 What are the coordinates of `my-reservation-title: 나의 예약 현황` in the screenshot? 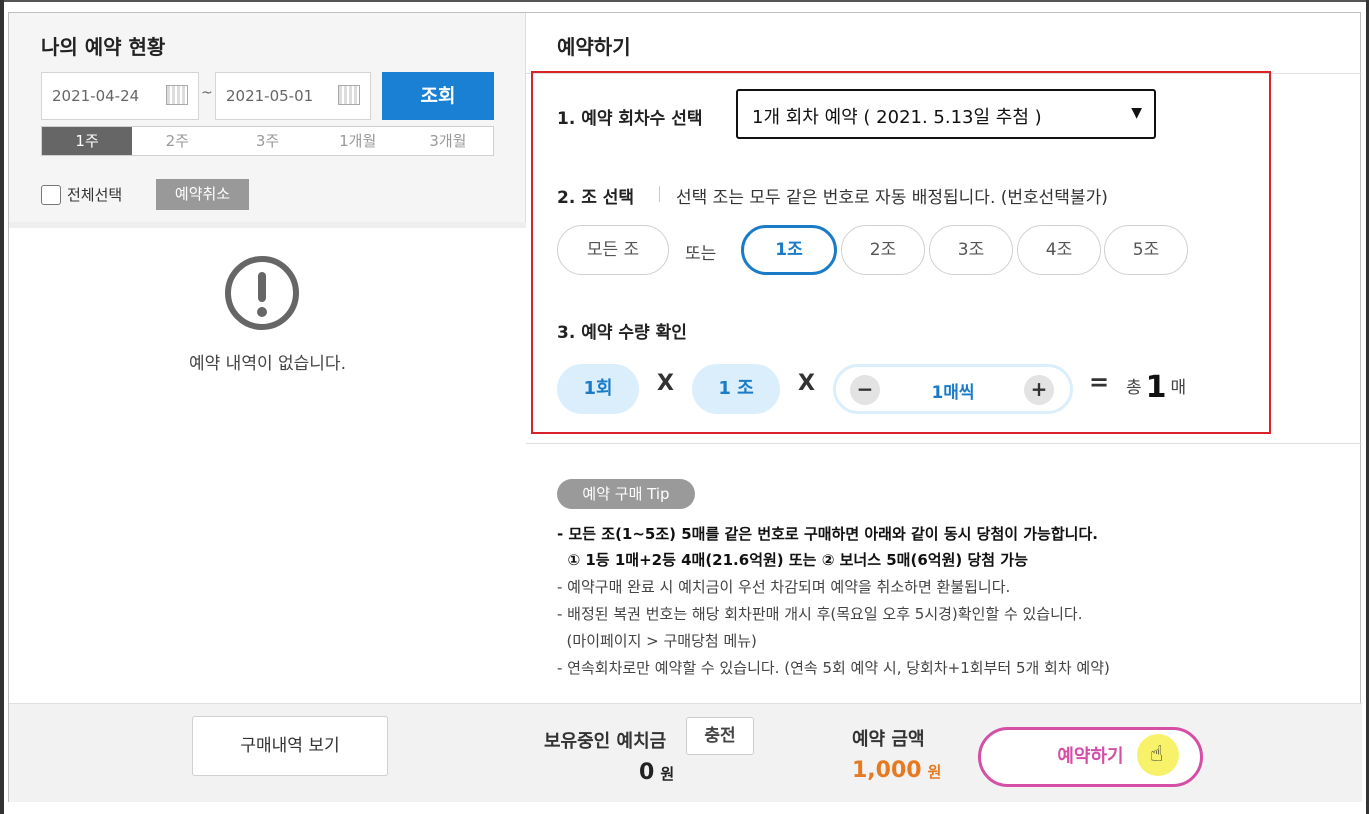 It's located at (103, 47).